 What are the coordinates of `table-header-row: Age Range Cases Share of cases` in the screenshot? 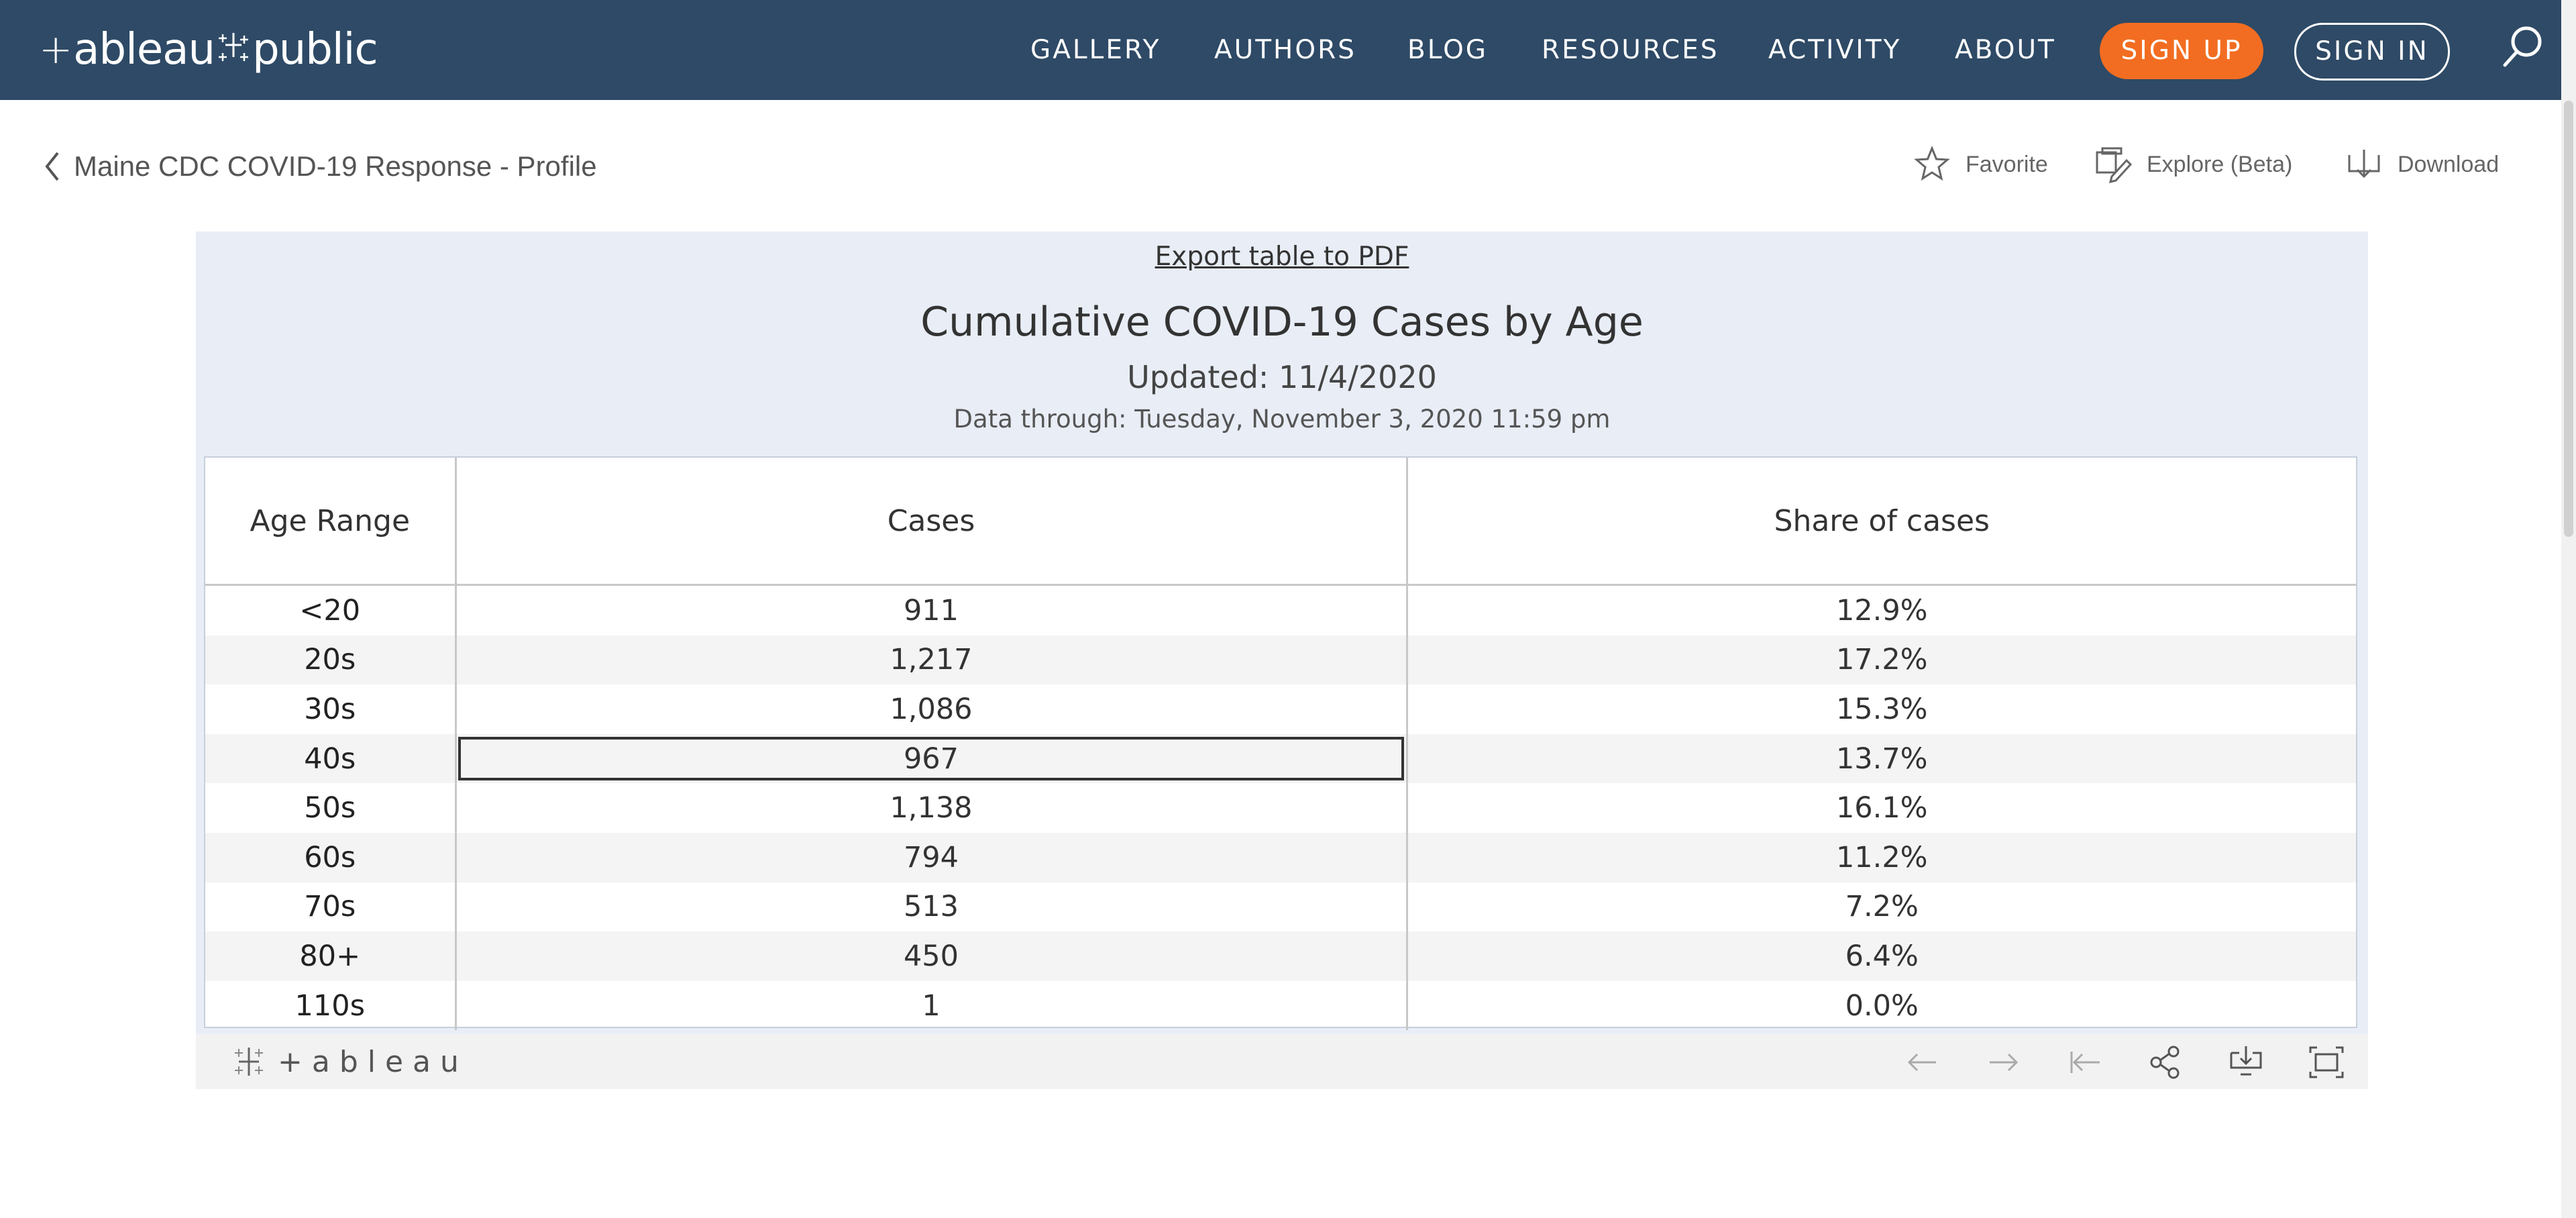 It's located at (1280, 522).